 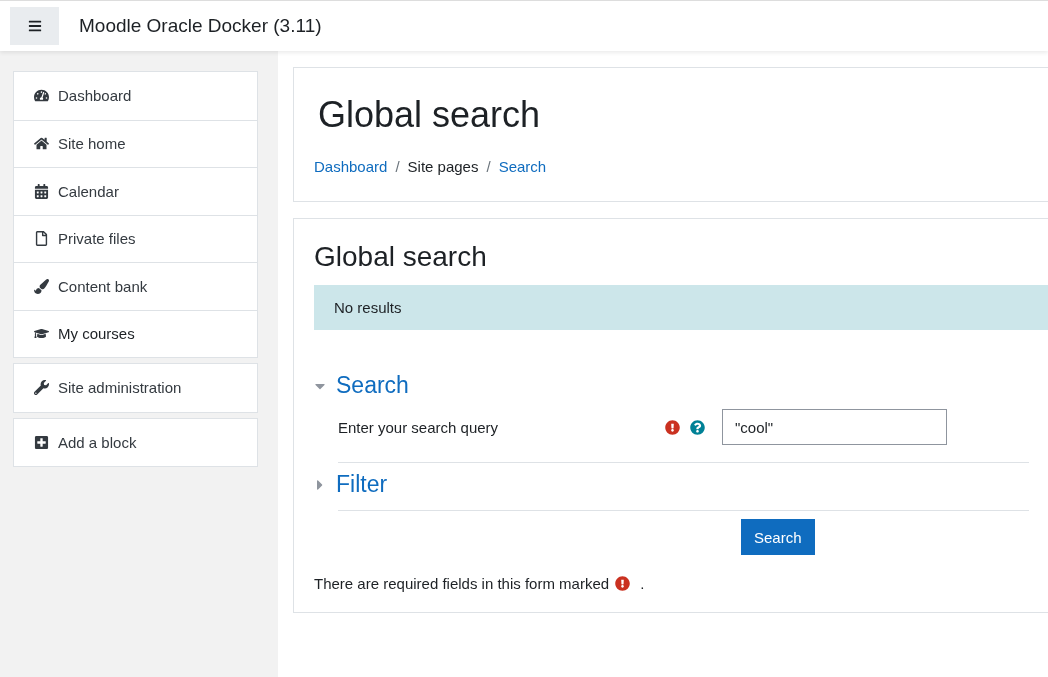 I want to click on nav-item: Site home, so click(x=135, y=143).